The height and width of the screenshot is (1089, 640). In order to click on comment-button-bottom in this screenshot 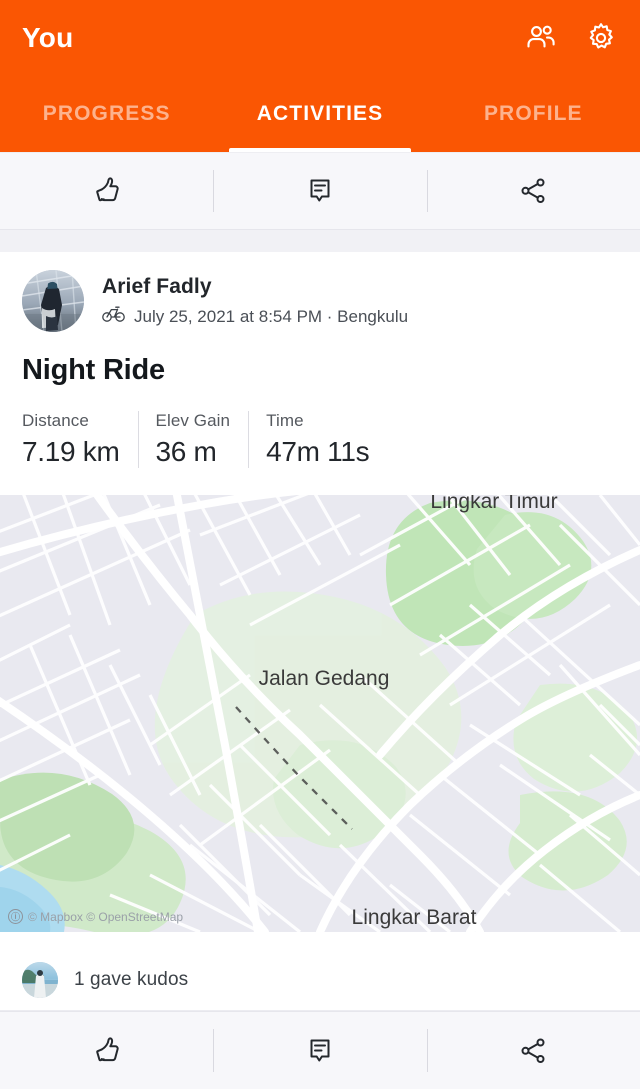, I will do `click(319, 1050)`.